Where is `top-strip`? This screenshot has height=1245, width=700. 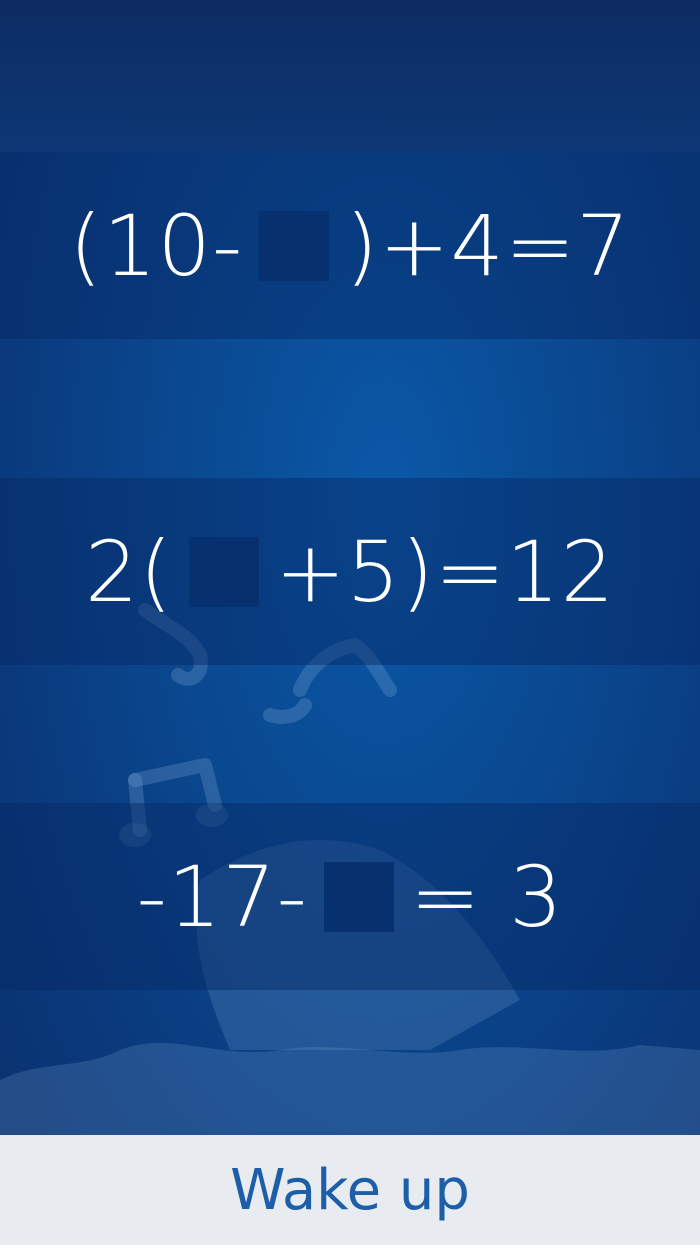 top-strip is located at coordinates (350, 76).